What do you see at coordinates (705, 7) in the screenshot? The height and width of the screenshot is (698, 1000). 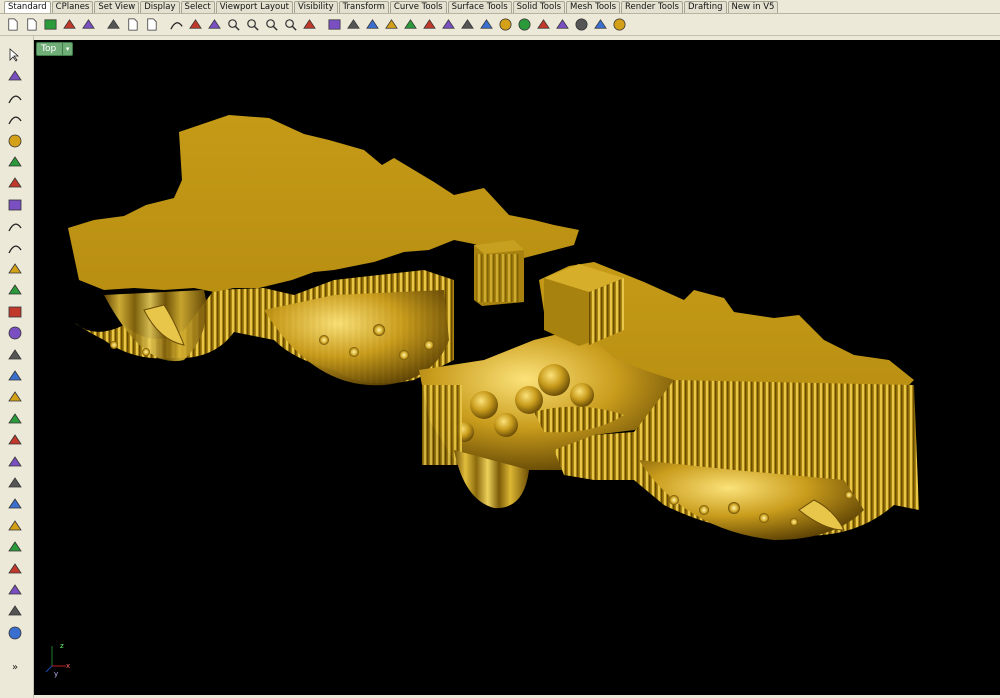 I see `tab-drafting: Drafting` at bounding box center [705, 7].